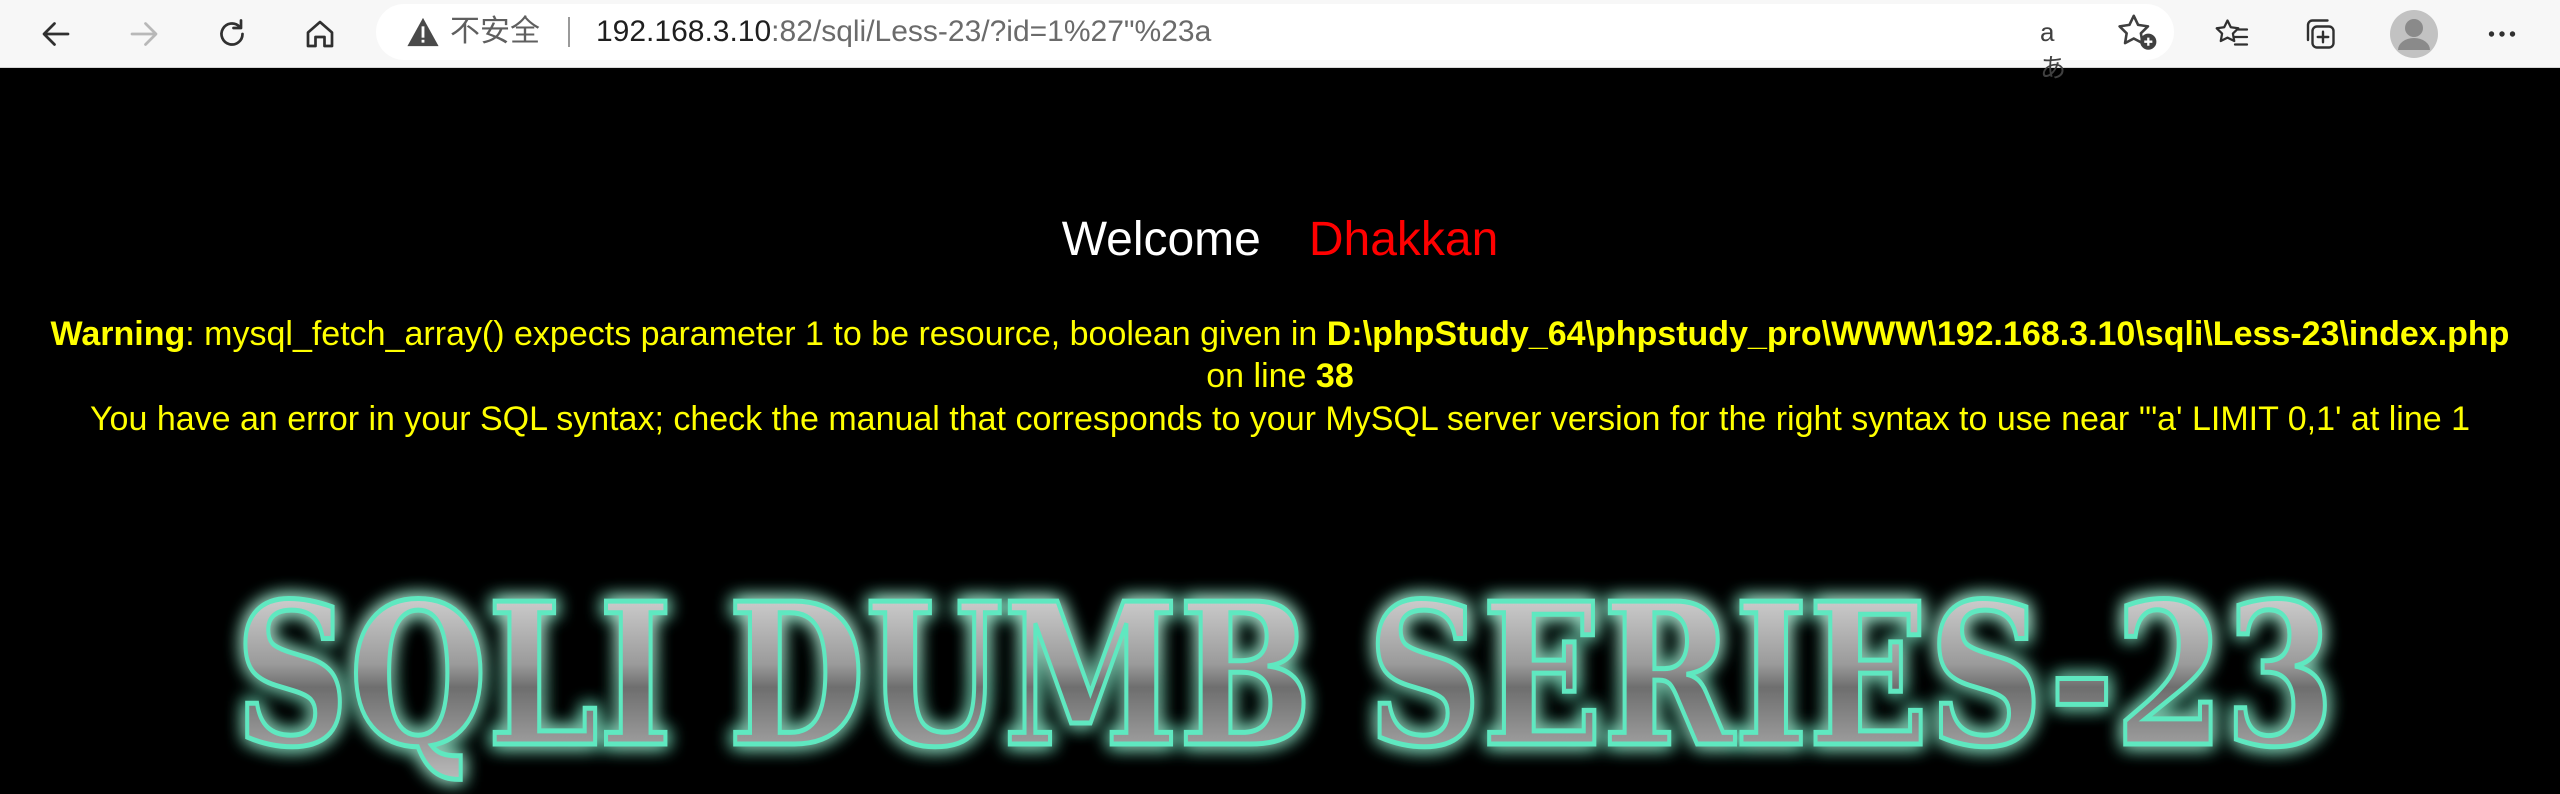 The image size is (2560, 794). Describe the element at coordinates (2060, 48) in the screenshot. I see `read-aloud-icon: aあ` at that location.